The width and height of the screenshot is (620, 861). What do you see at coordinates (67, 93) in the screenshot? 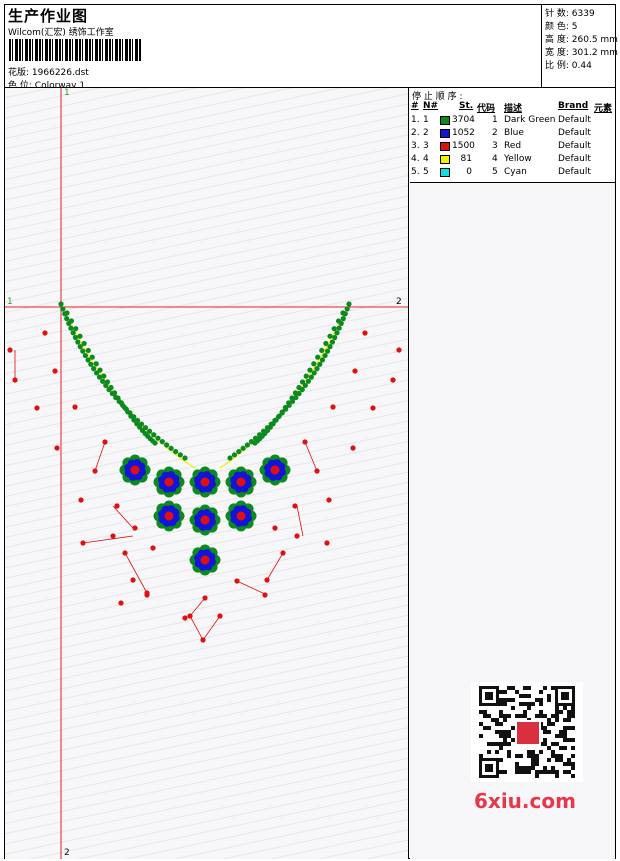
I see `axis-label-top: 1` at bounding box center [67, 93].